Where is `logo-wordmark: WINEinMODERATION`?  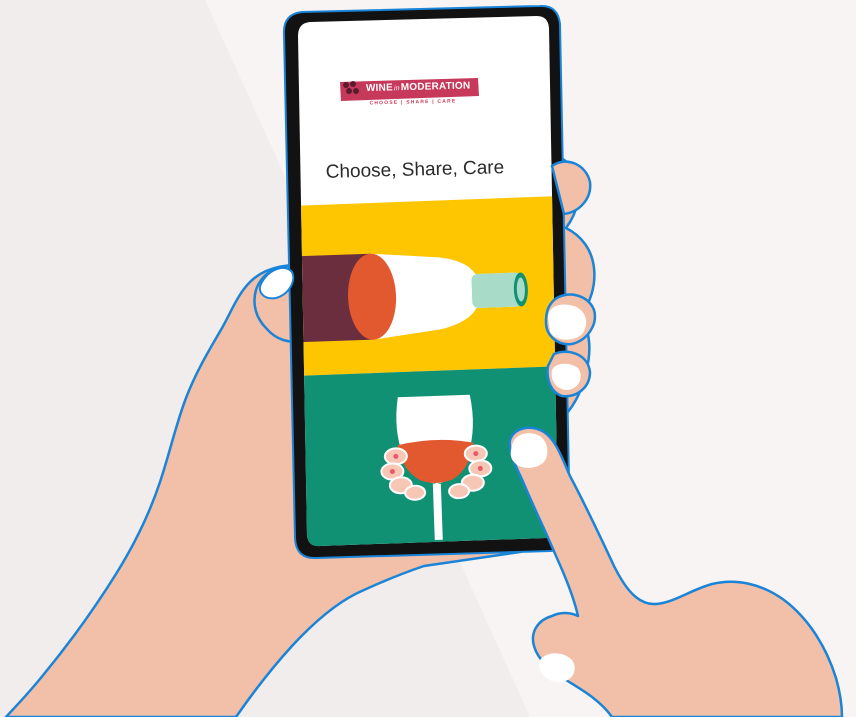
logo-wordmark: WINEinMODERATION is located at coordinates (418, 87).